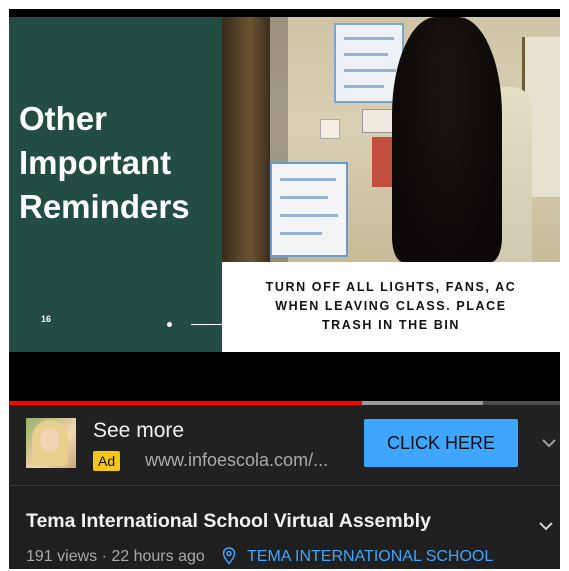 Image resolution: width=569 pixels, height=571 pixels. What do you see at coordinates (46, 319) in the screenshot?
I see `slide-number: 16` at bounding box center [46, 319].